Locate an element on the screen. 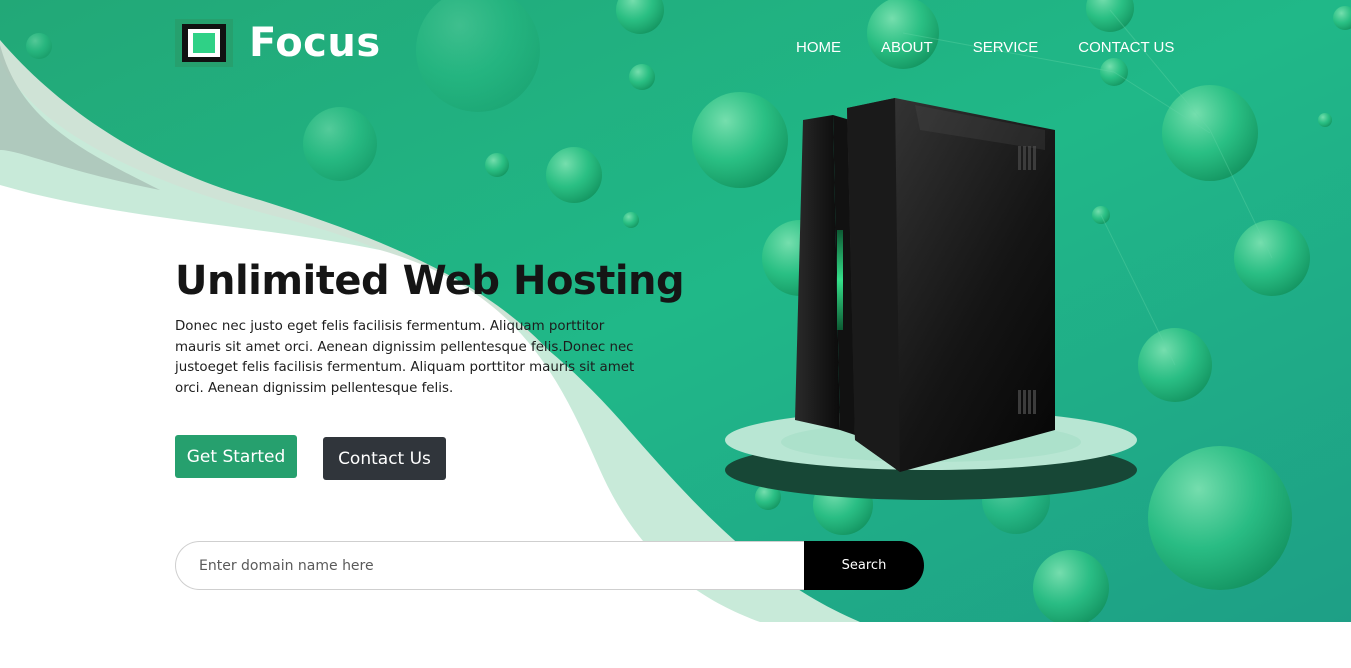 The width and height of the screenshot is (1351, 668). hero-title: Unlimited Web Hosting is located at coordinates (430, 281).